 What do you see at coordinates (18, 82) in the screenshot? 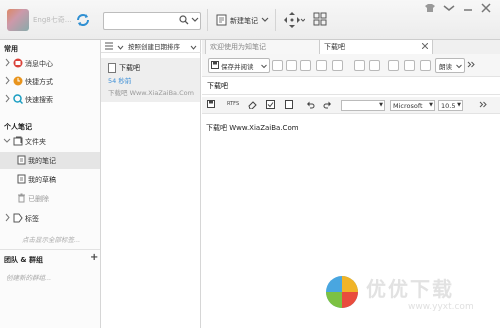
I see `shortcuts-icon` at bounding box center [18, 82].